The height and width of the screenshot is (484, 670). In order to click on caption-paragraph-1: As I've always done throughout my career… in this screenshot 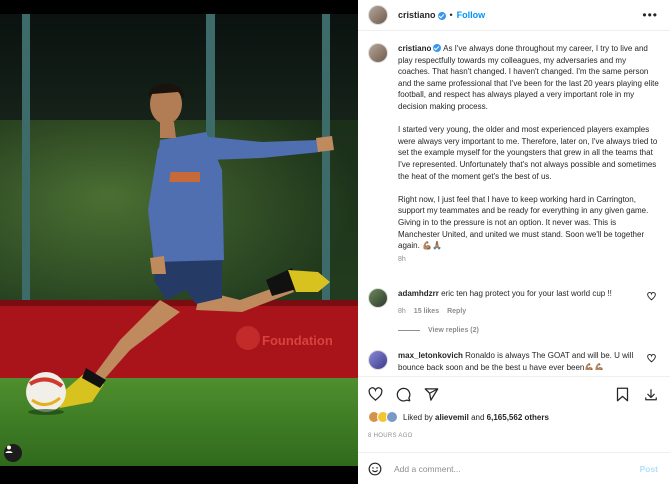, I will do `click(528, 77)`.